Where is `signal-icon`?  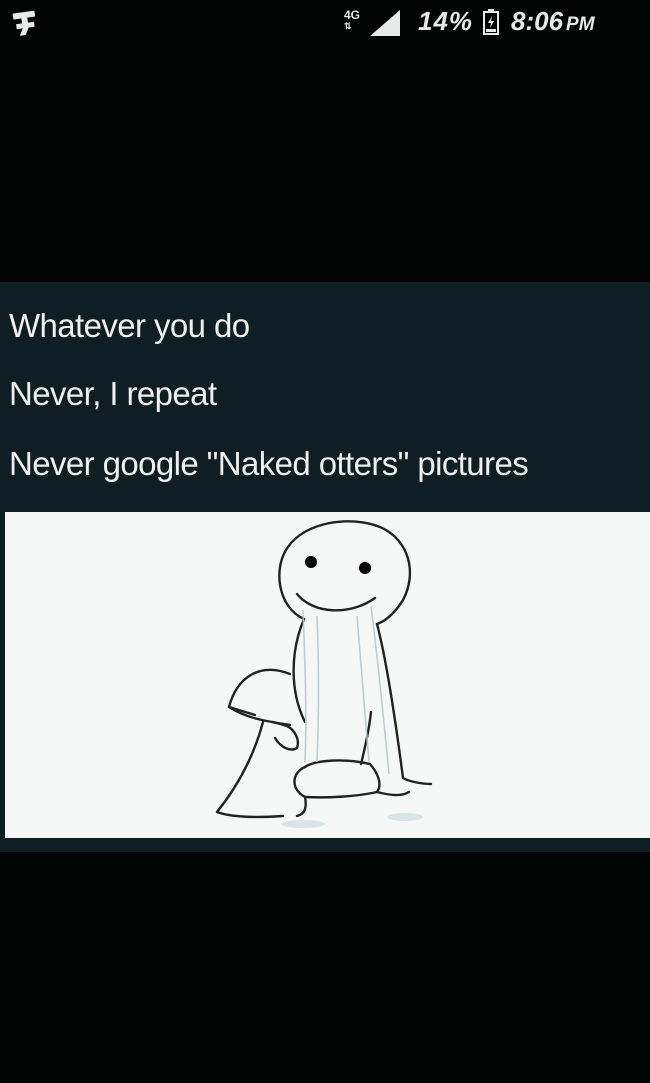 signal-icon is located at coordinates (385, 23).